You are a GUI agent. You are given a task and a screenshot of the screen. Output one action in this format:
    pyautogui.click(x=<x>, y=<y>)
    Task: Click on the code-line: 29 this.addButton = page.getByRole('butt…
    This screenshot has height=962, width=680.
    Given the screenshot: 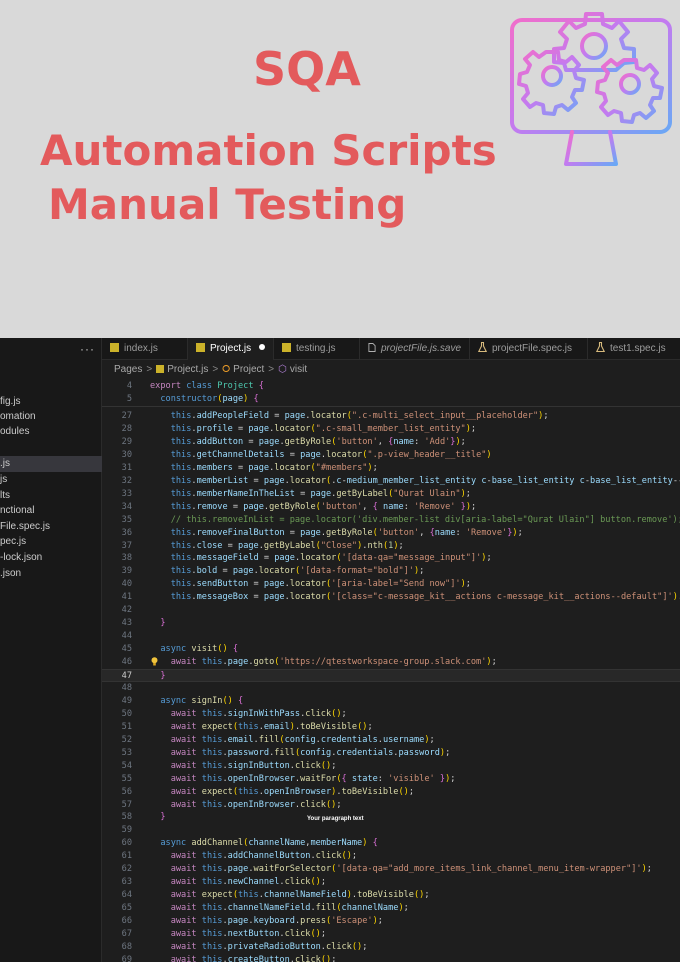 What is the action you would take?
    pyautogui.click(x=391, y=442)
    